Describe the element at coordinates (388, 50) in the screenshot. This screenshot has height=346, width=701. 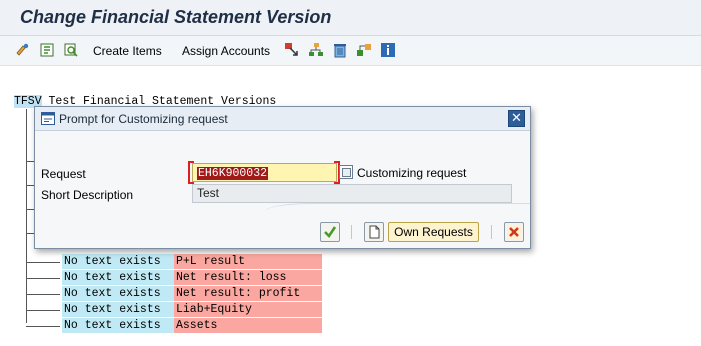
I see `info-icon` at that location.